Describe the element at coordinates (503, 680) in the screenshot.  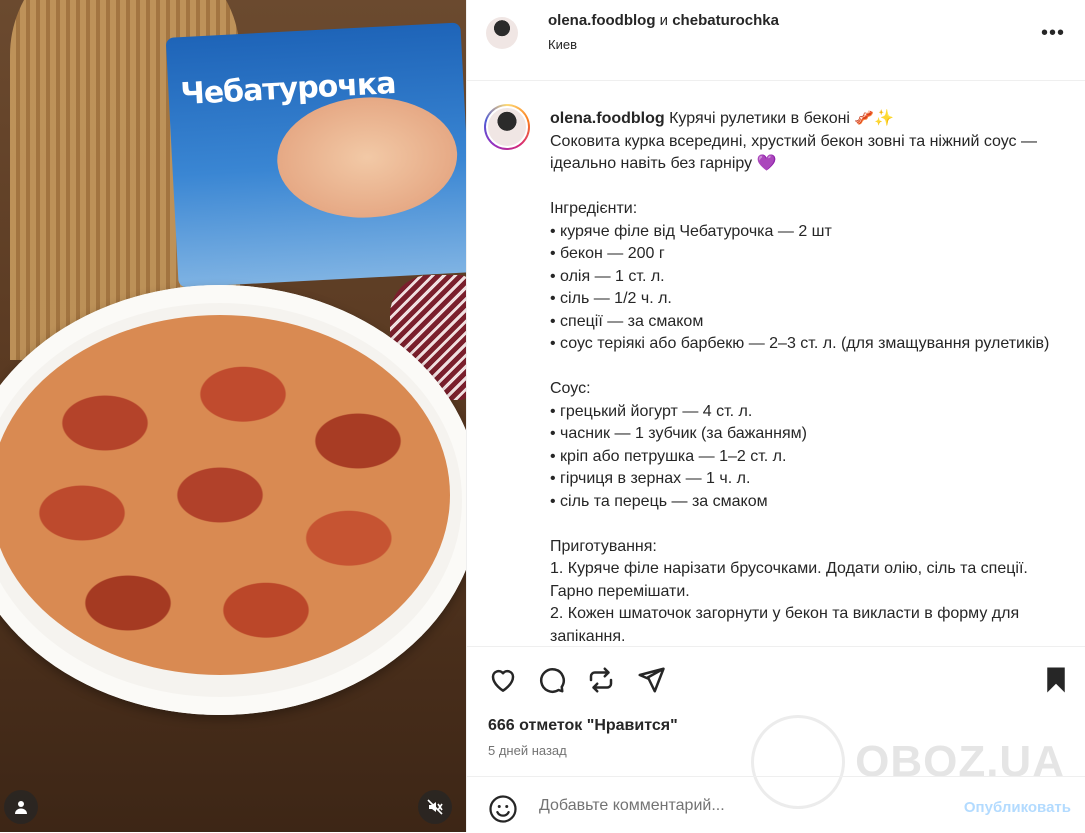
I see `heart-icon` at that location.